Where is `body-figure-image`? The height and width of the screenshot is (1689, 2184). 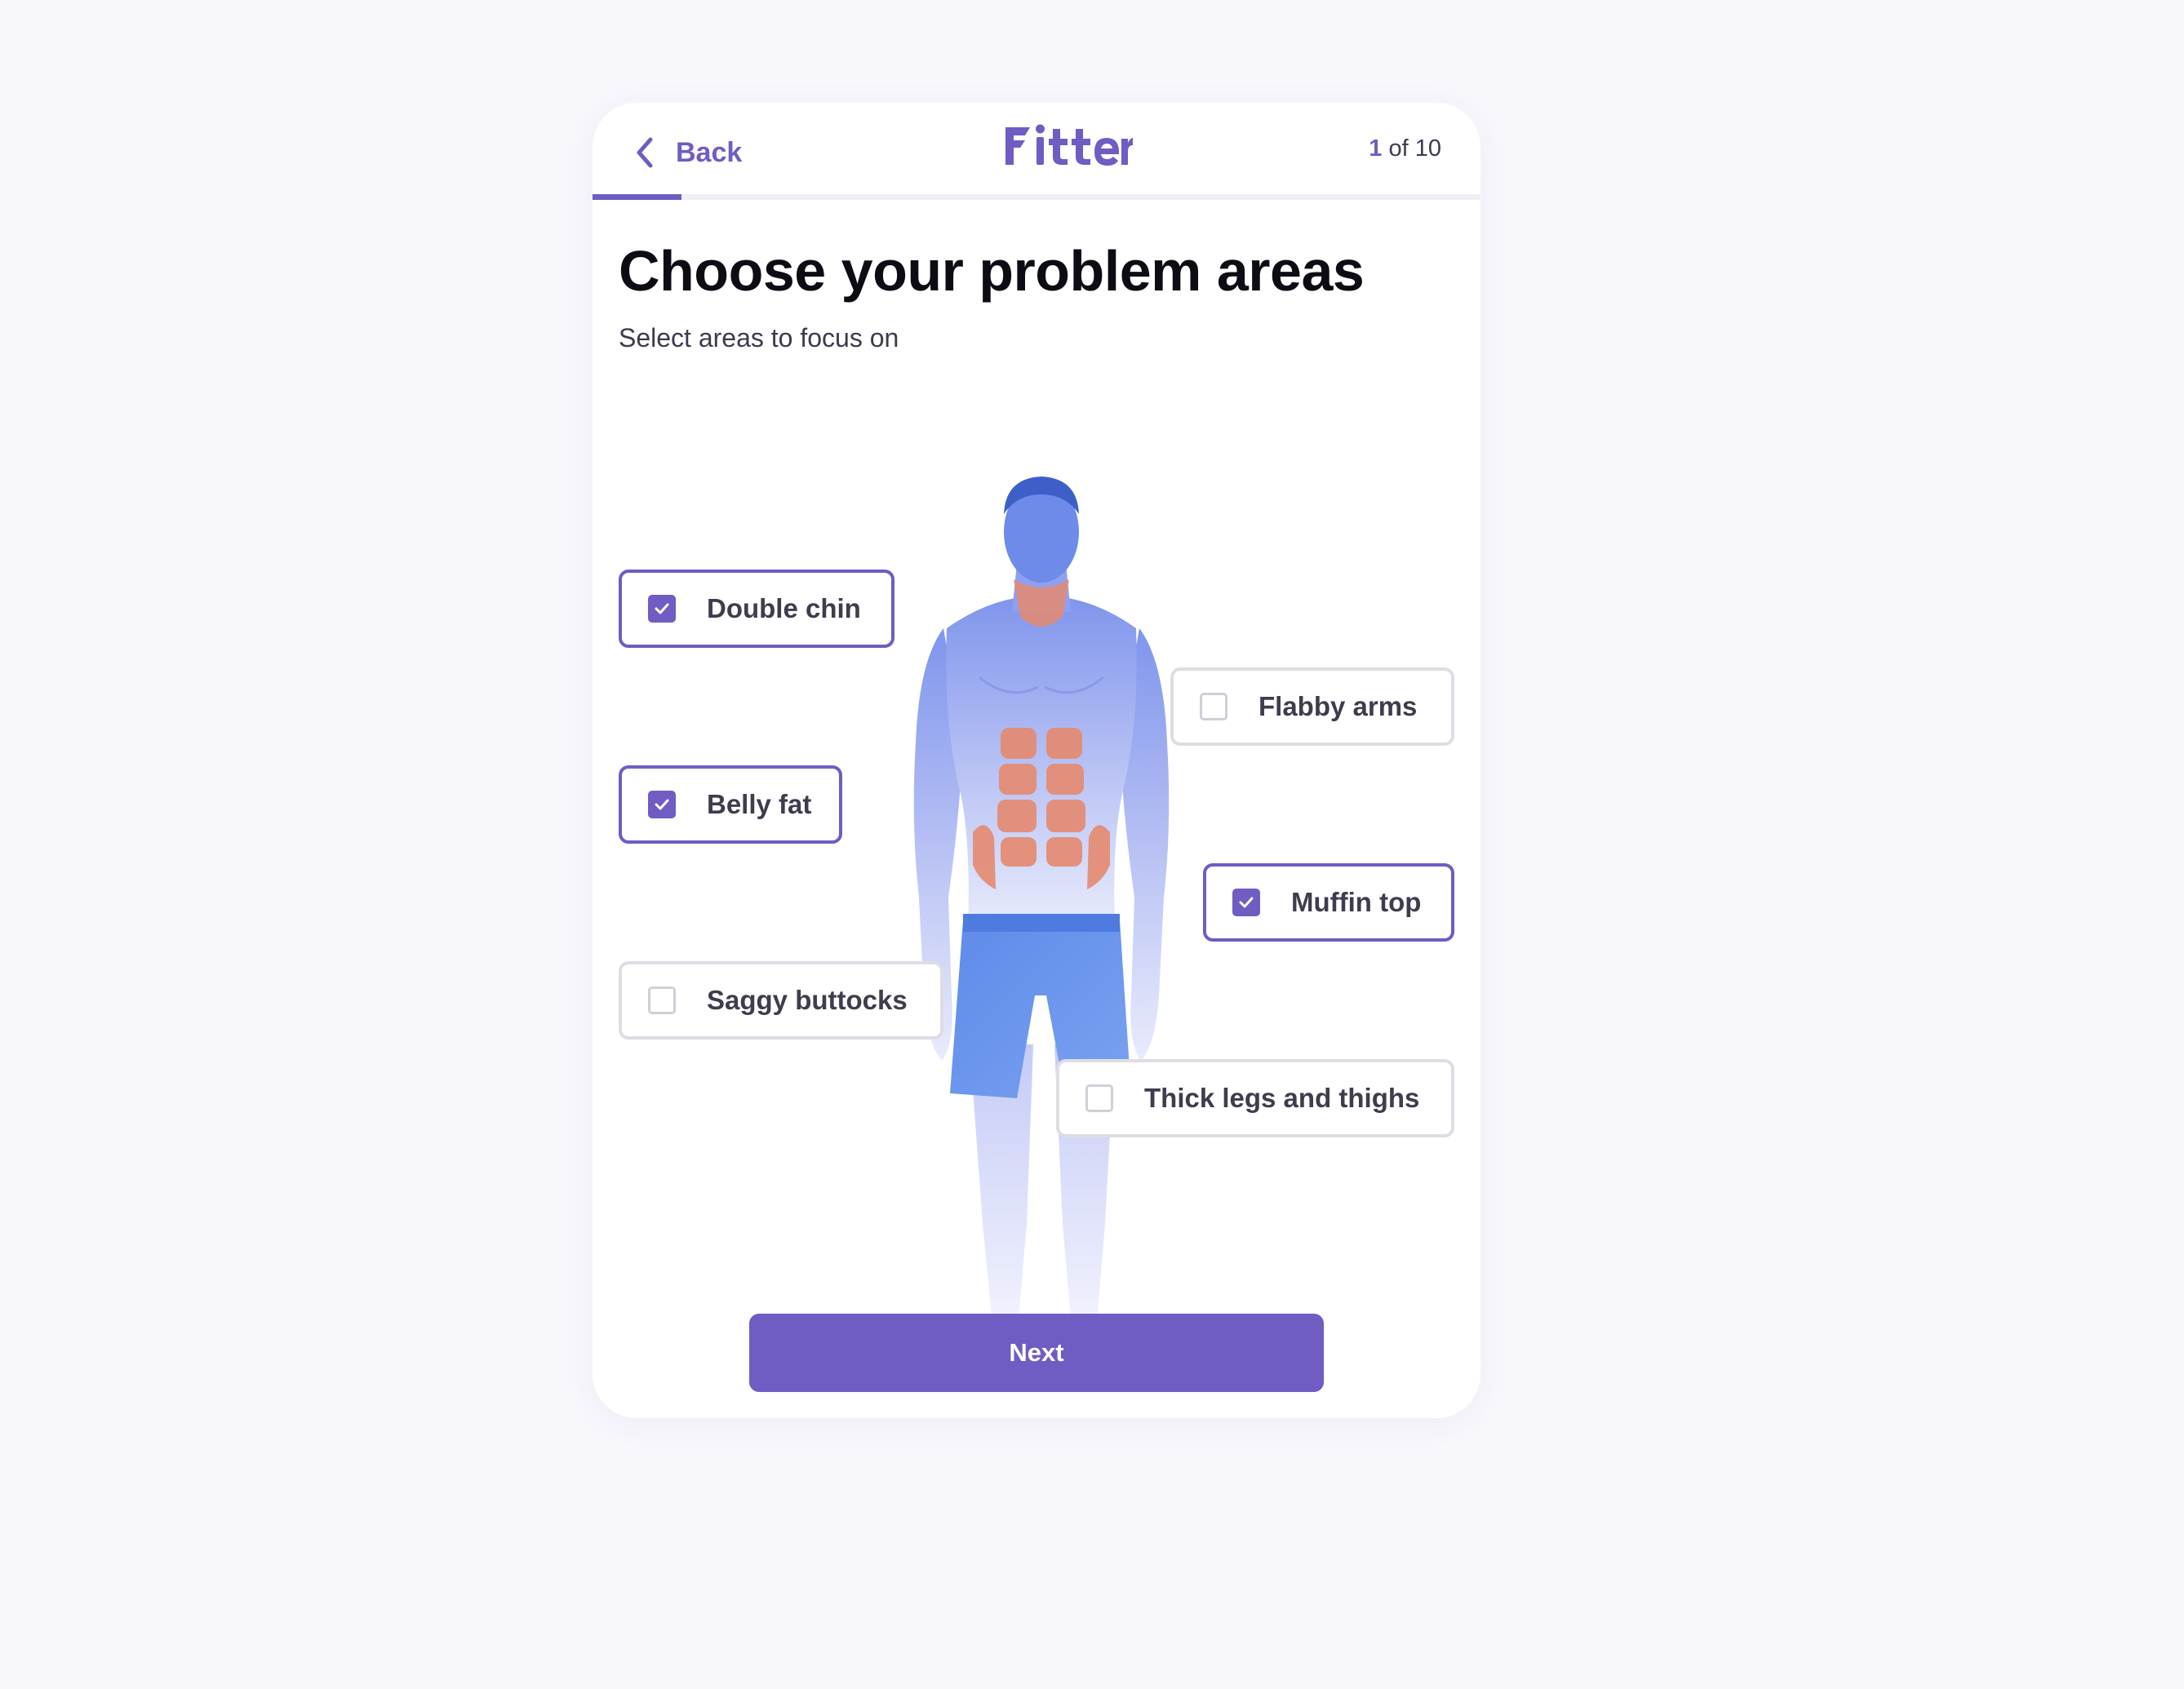 body-figure-image is located at coordinates (1041, 926).